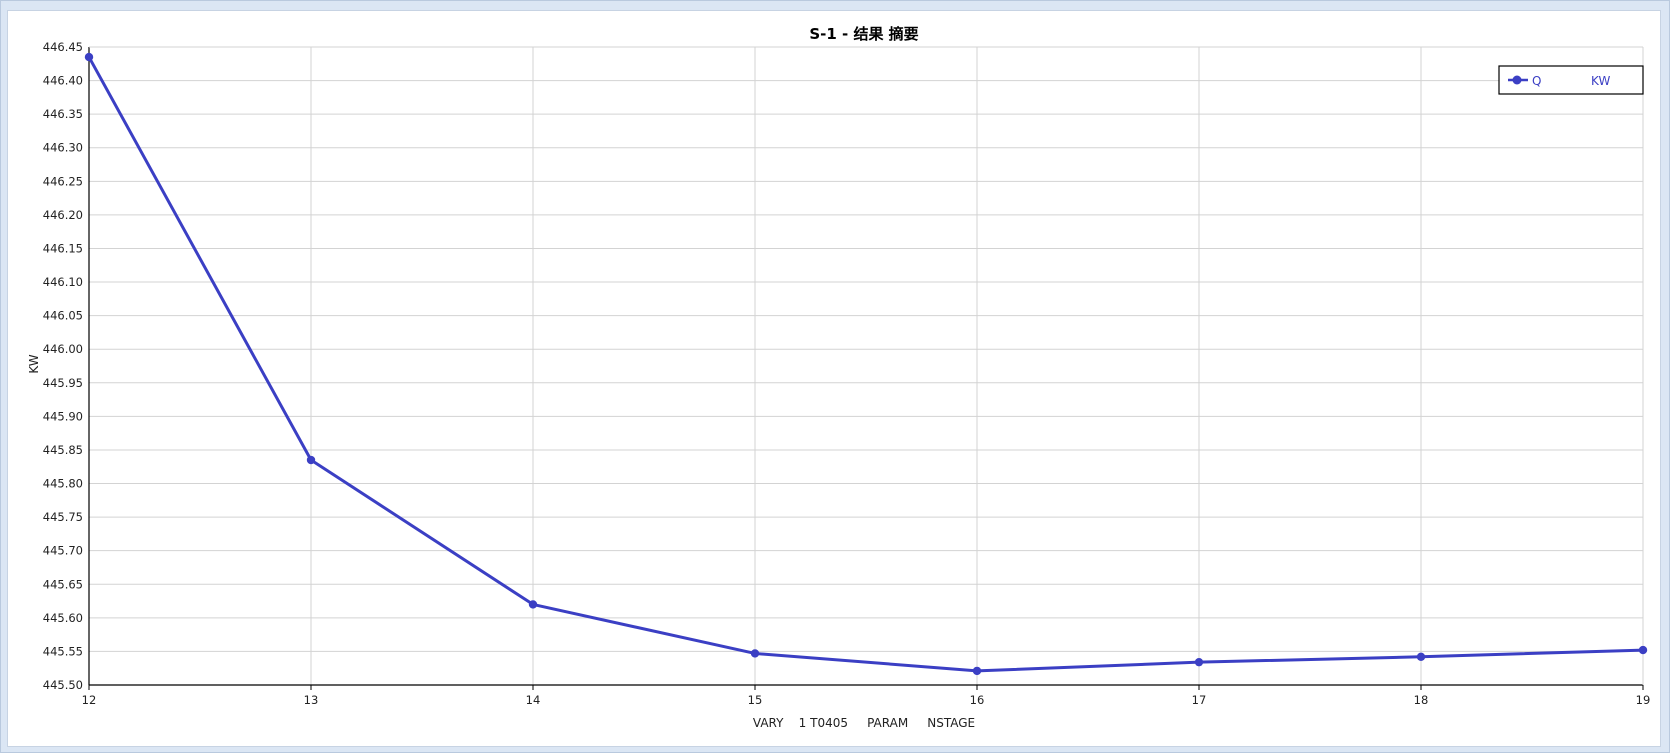 This screenshot has width=1670, height=754. What do you see at coordinates (63, 349) in the screenshot?
I see `y-tick-label: 446.00` at bounding box center [63, 349].